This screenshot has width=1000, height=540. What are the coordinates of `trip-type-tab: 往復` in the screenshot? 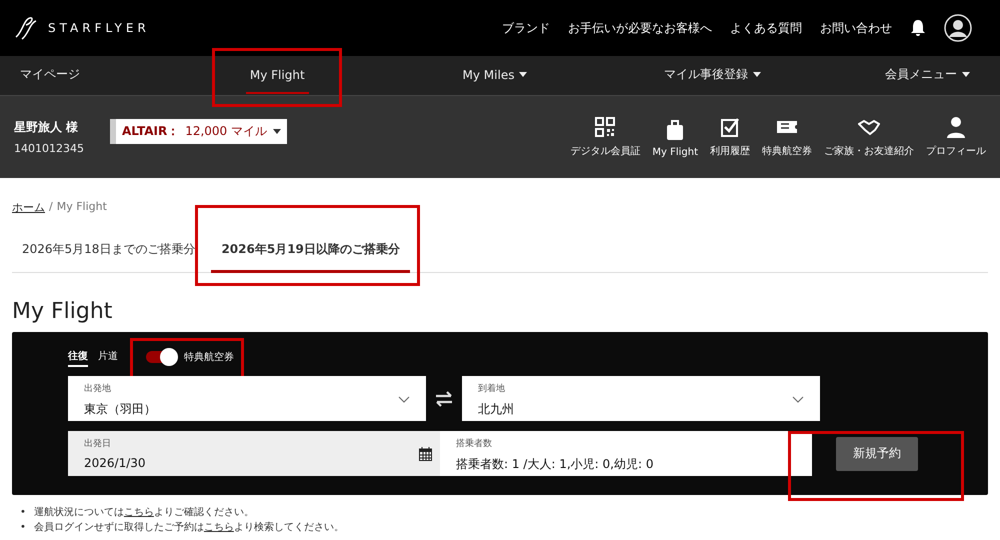 It's located at (78, 357).